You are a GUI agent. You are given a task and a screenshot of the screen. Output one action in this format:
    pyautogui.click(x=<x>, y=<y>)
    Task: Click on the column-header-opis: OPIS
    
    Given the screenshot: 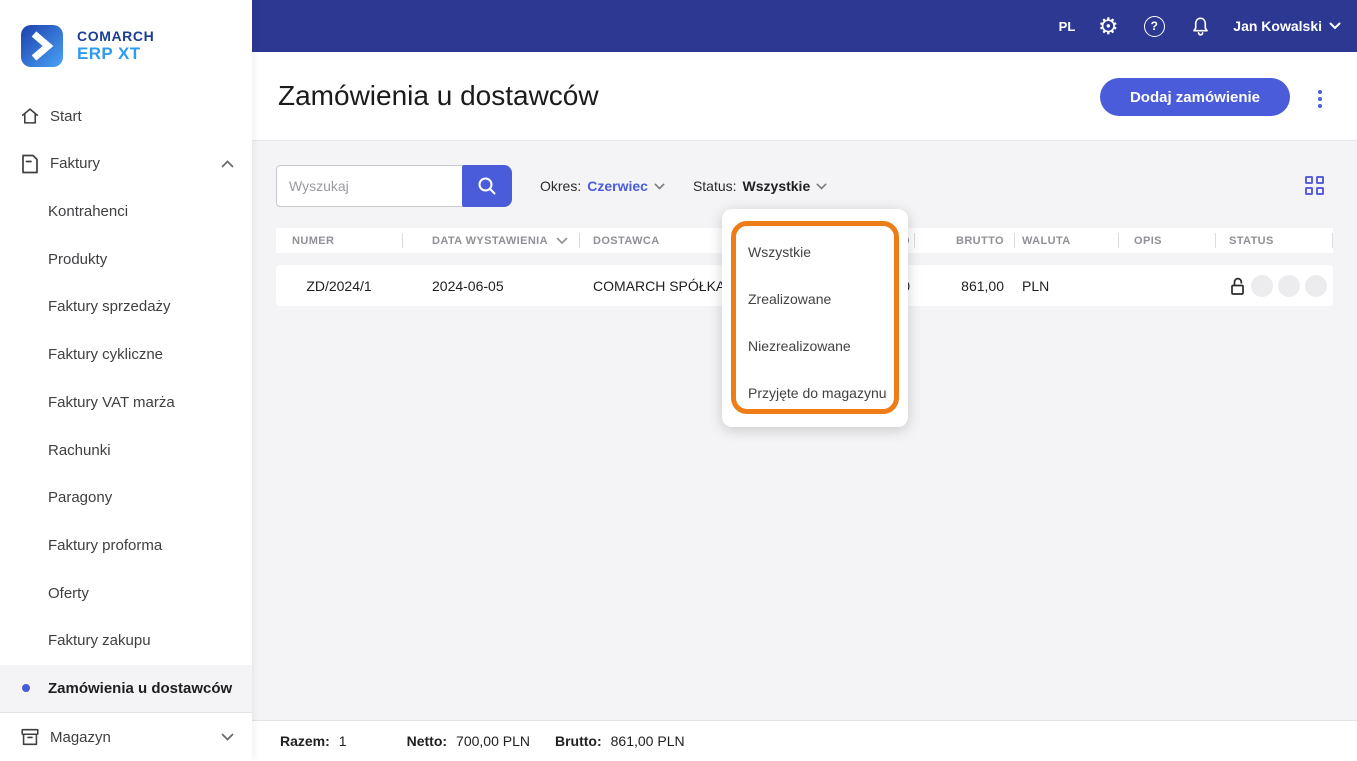 What is the action you would take?
    pyautogui.click(x=1166, y=240)
    